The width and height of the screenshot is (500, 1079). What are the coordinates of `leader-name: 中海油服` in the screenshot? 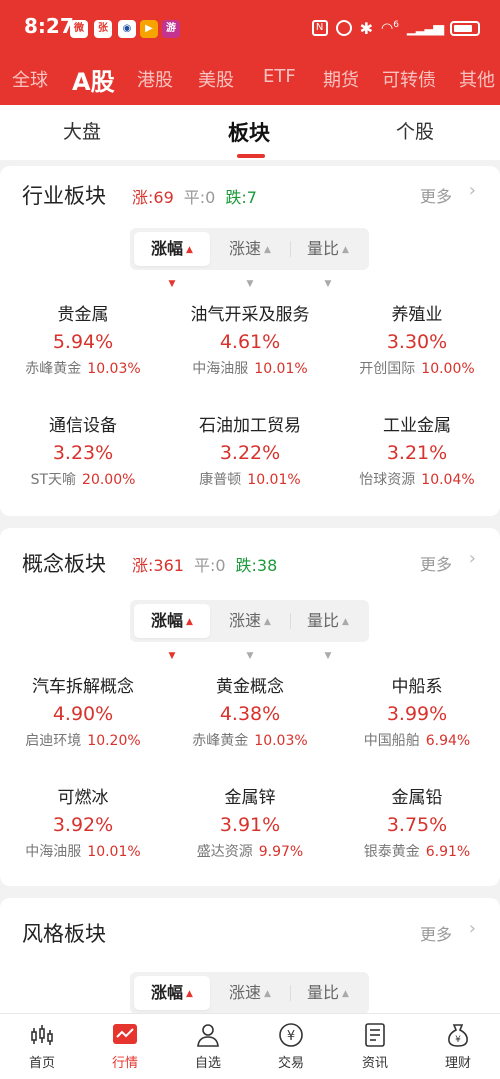 It's located at (220, 369).